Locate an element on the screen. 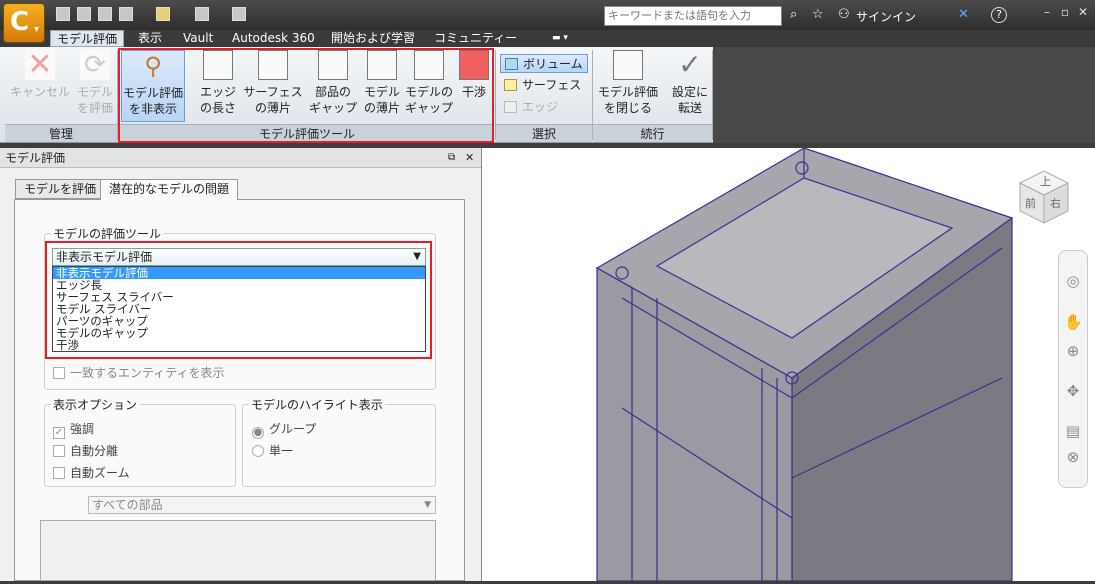 The image size is (1095, 584). restore-icon: ▫ is located at coordinates (1065, 13).